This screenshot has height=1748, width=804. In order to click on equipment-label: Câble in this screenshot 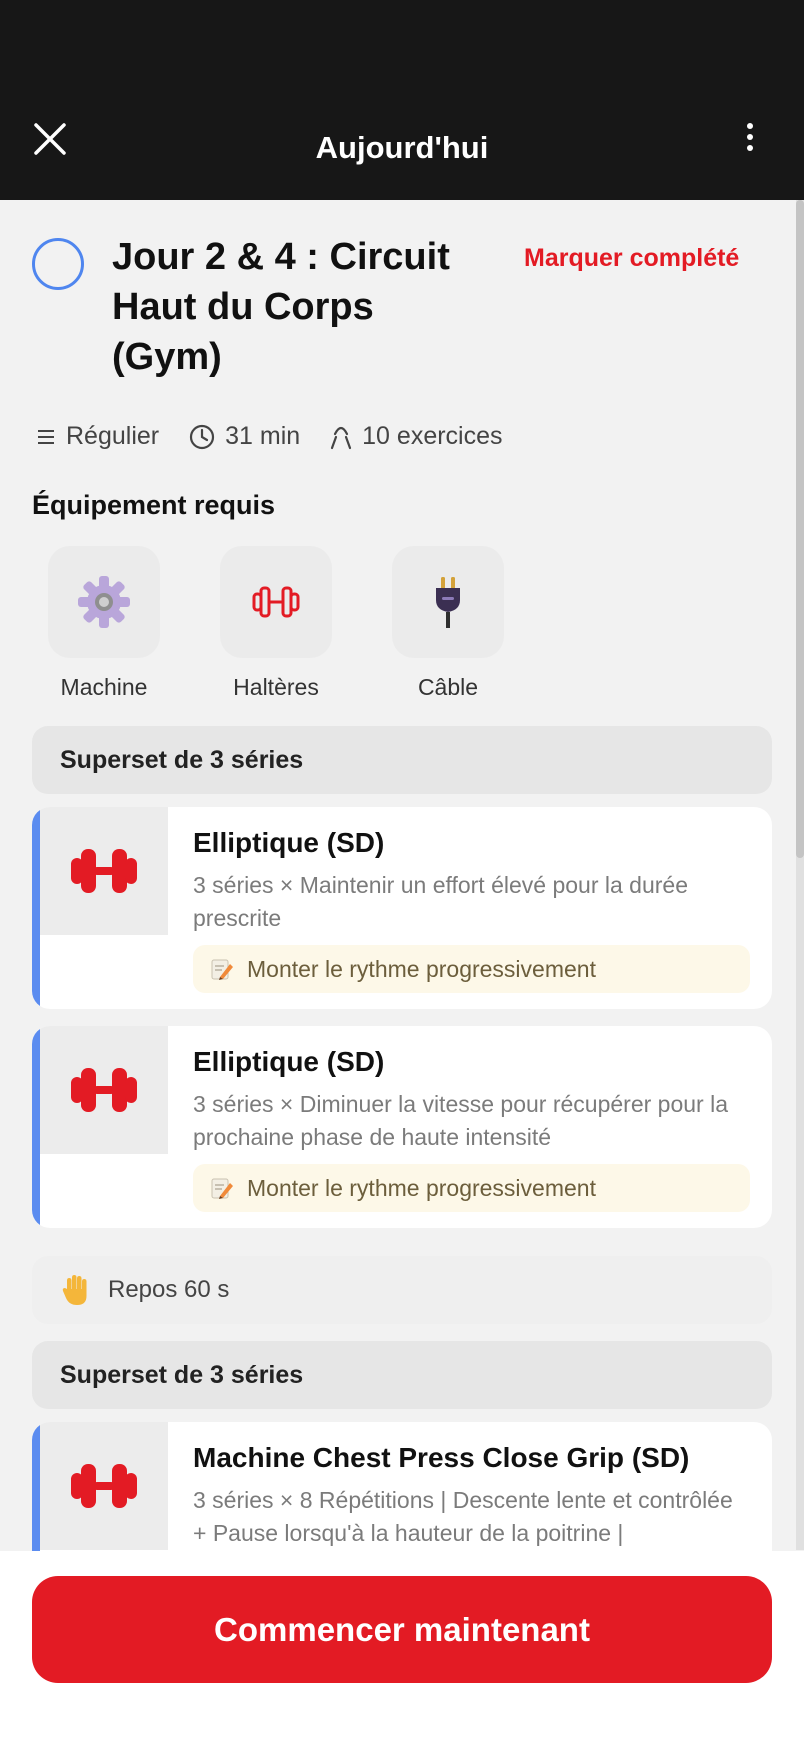, I will do `click(448, 687)`.